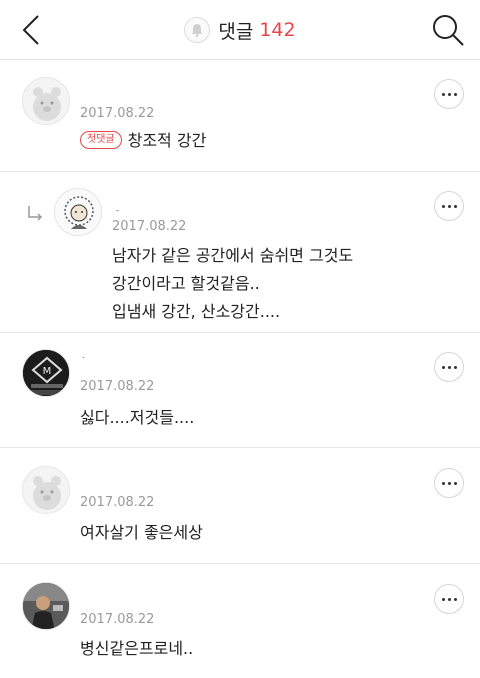 The width and height of the screenshot is (480, 678). I want to click on comment-count: 142, so click(277, 30).